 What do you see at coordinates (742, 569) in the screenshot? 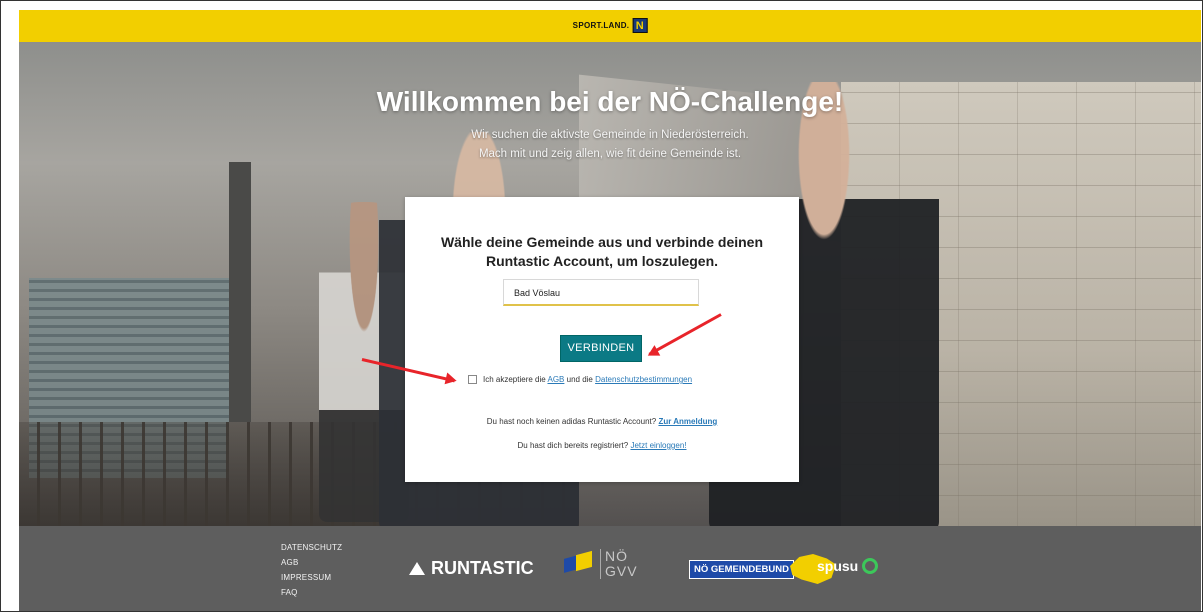
I see `gemeindebund-text: NÖ GEMEINDEBUND` at bounding box center [742, 569].